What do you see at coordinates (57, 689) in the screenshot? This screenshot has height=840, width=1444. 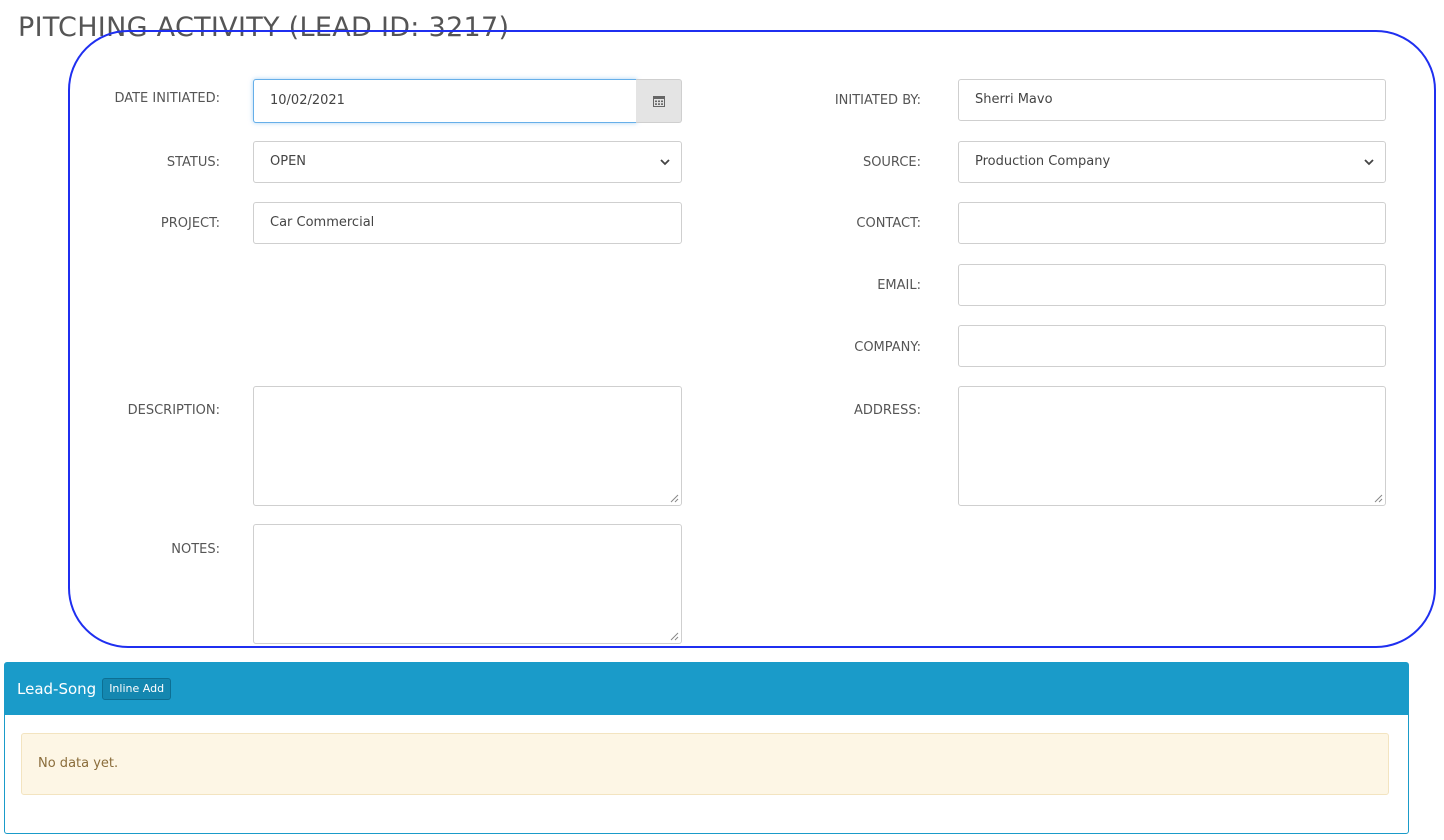 I see `lead-song-panel-title: Lead-Song` at bounding box center [57, 689].